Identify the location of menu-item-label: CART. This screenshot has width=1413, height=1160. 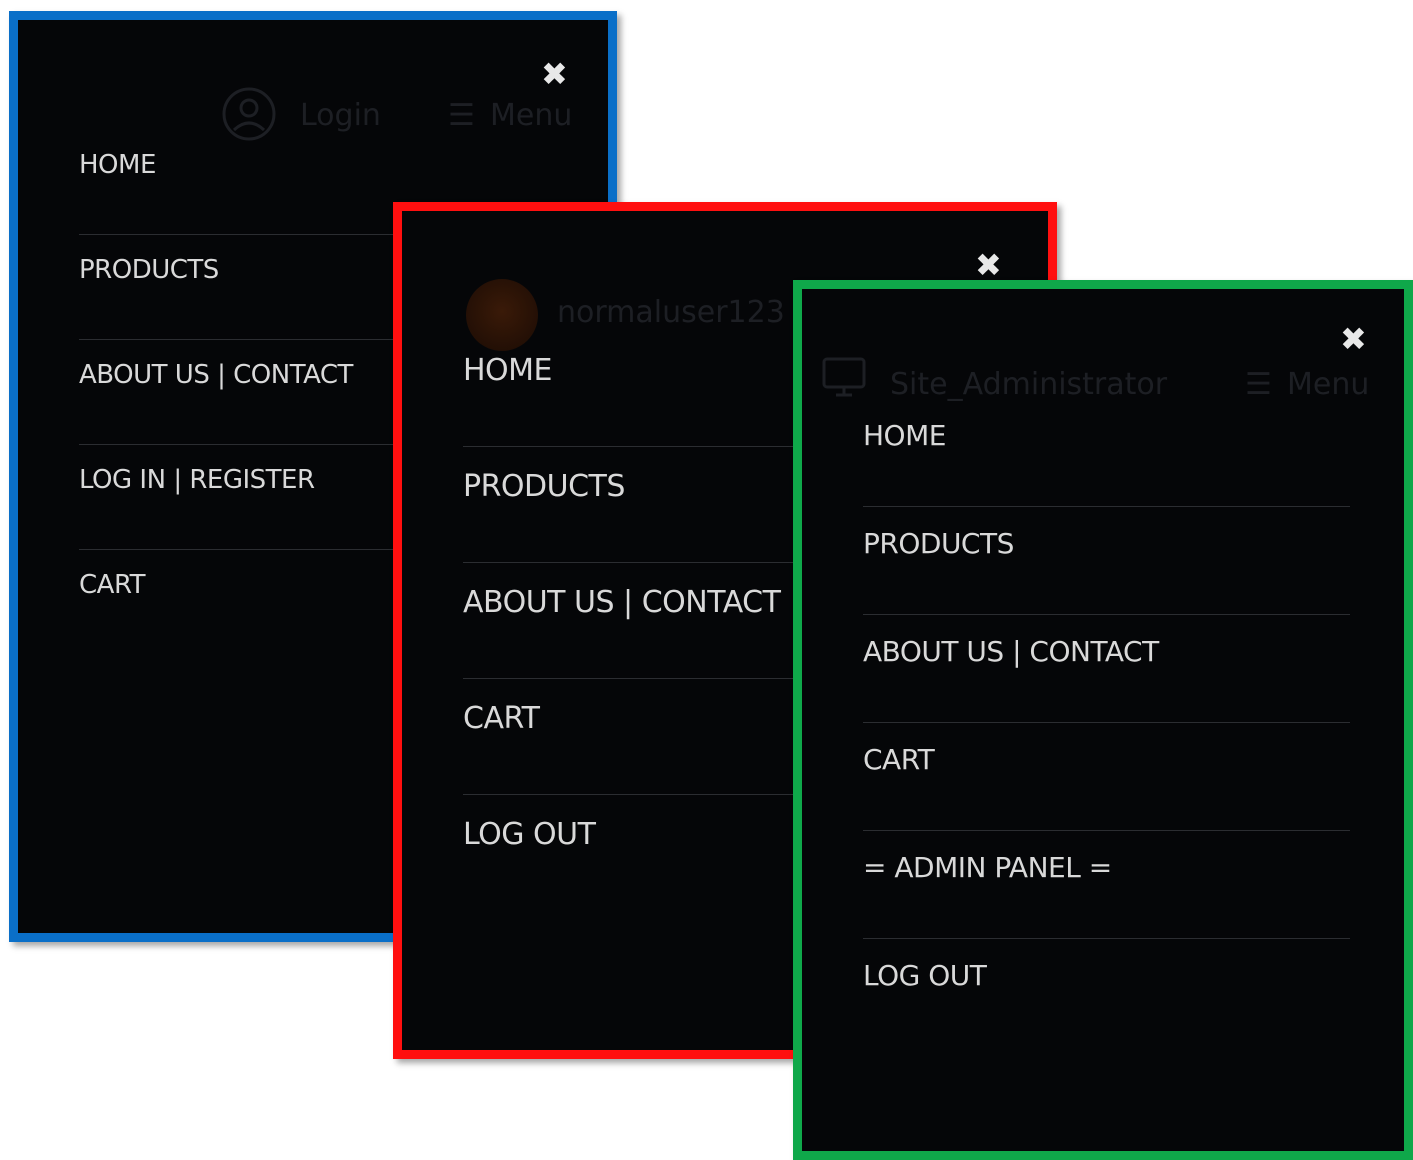
(899, 759).